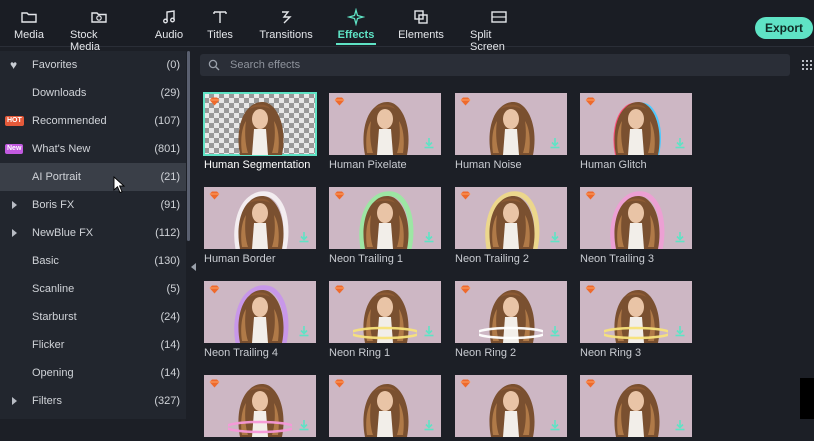 Image resolution: width=814 pixels, height=441 pixels. I want to click on sidebar-item-count: (801), so click(167, 149).